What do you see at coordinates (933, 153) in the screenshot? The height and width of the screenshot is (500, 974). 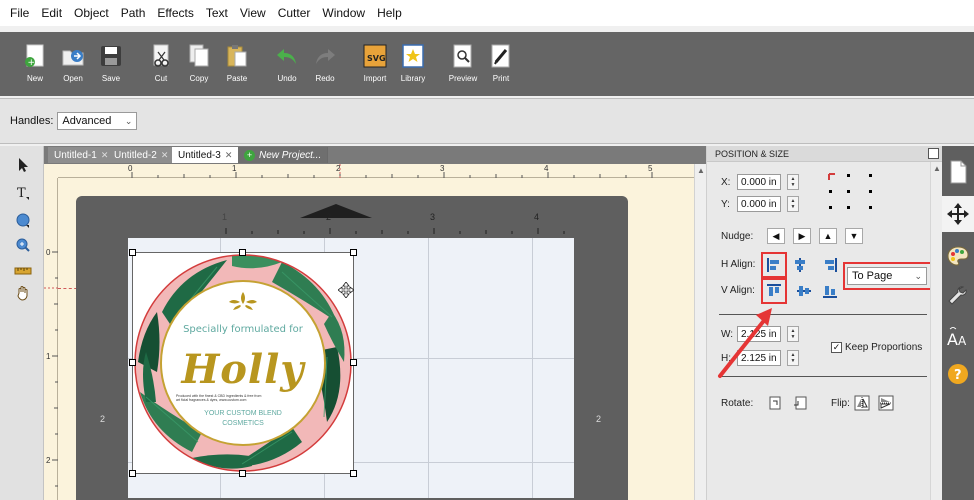 I see `expand-icon` at bounding box center [933, 153].